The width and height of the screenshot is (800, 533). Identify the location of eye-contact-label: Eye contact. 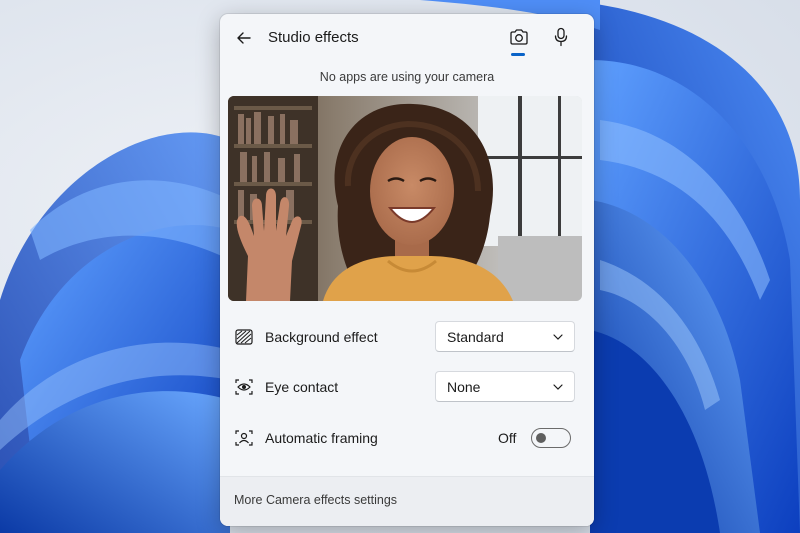
(302, 387).